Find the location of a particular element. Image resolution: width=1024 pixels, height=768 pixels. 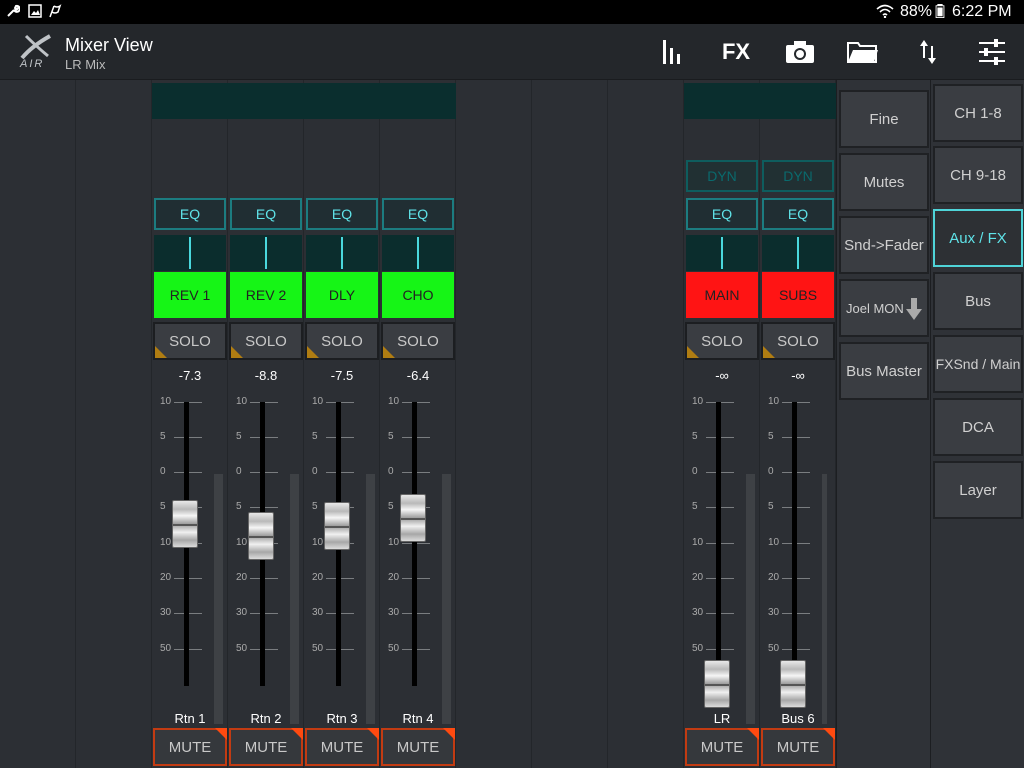

channel-name-button: MAIN is located at coordinates (722, 295).